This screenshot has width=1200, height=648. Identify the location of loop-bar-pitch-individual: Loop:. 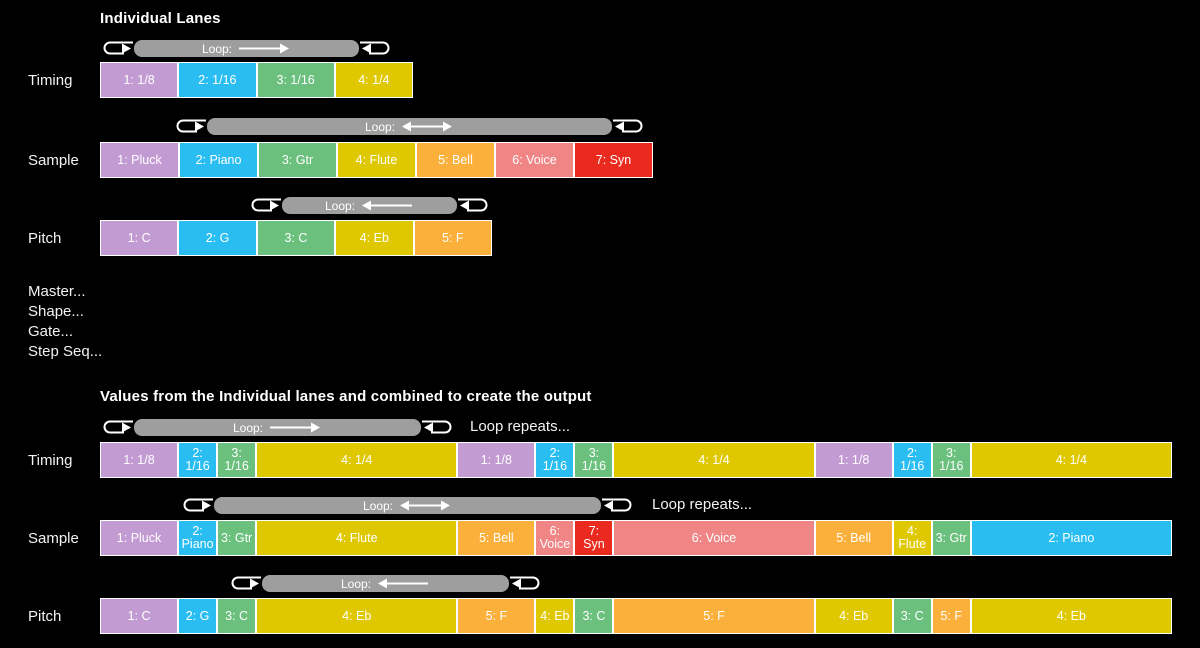
(369, 205).